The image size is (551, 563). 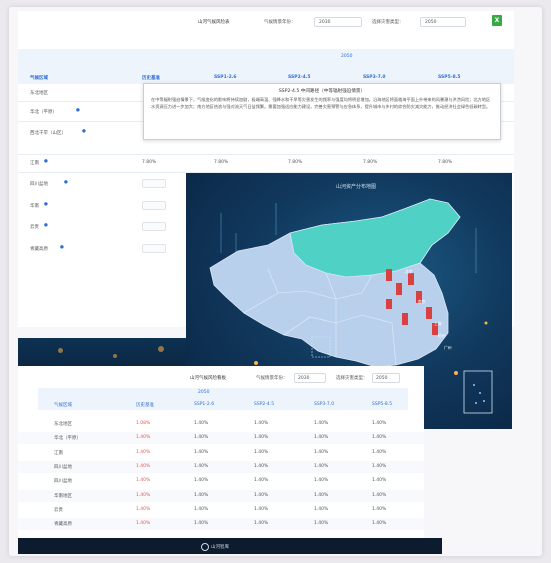 I want to click on table-row: 华南地区 1.40% 1.40% 1.40% 1.40% 1.40%, so click(x=221, y=495).